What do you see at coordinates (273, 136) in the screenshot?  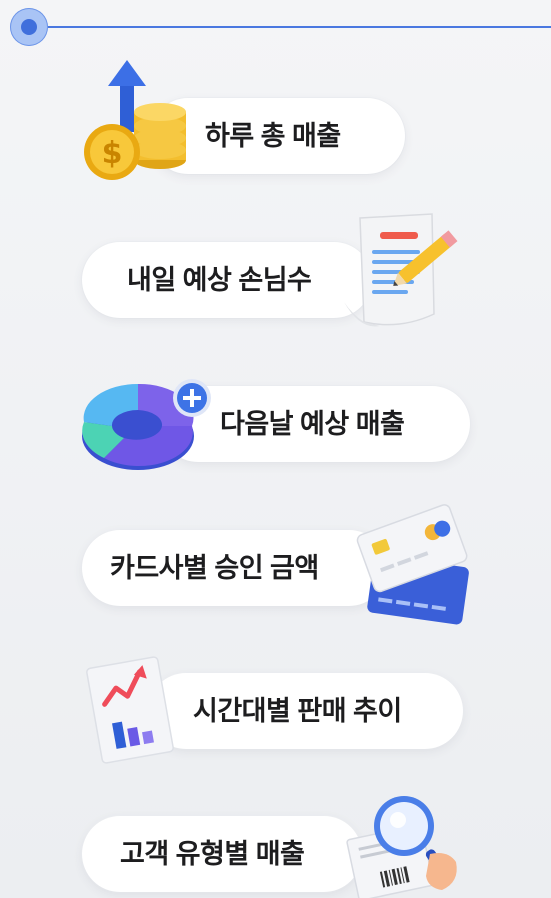 I see `menu-item-label: 하루 총 매출` at bounding box center [273, 136].